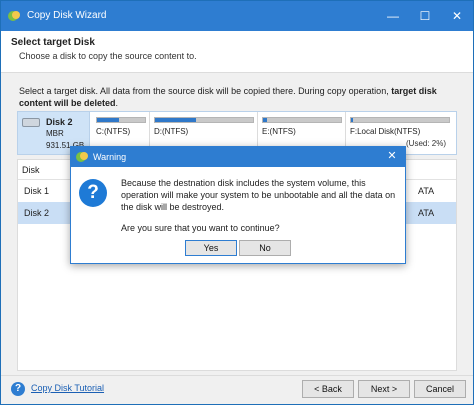  I want to click on column-header-disk: Disk, so click(31, 170).